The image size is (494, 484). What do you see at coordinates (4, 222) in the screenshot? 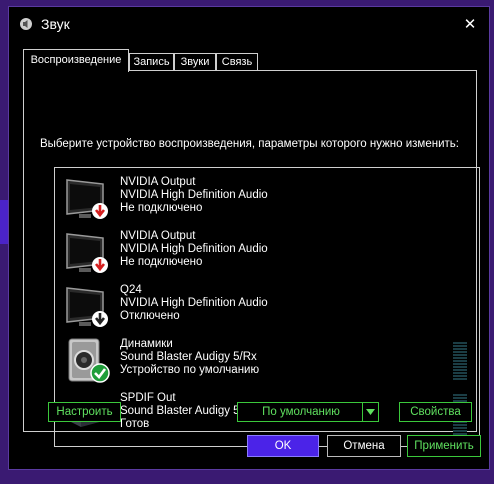
I see `background-strip` at bounding box center [4, 222].